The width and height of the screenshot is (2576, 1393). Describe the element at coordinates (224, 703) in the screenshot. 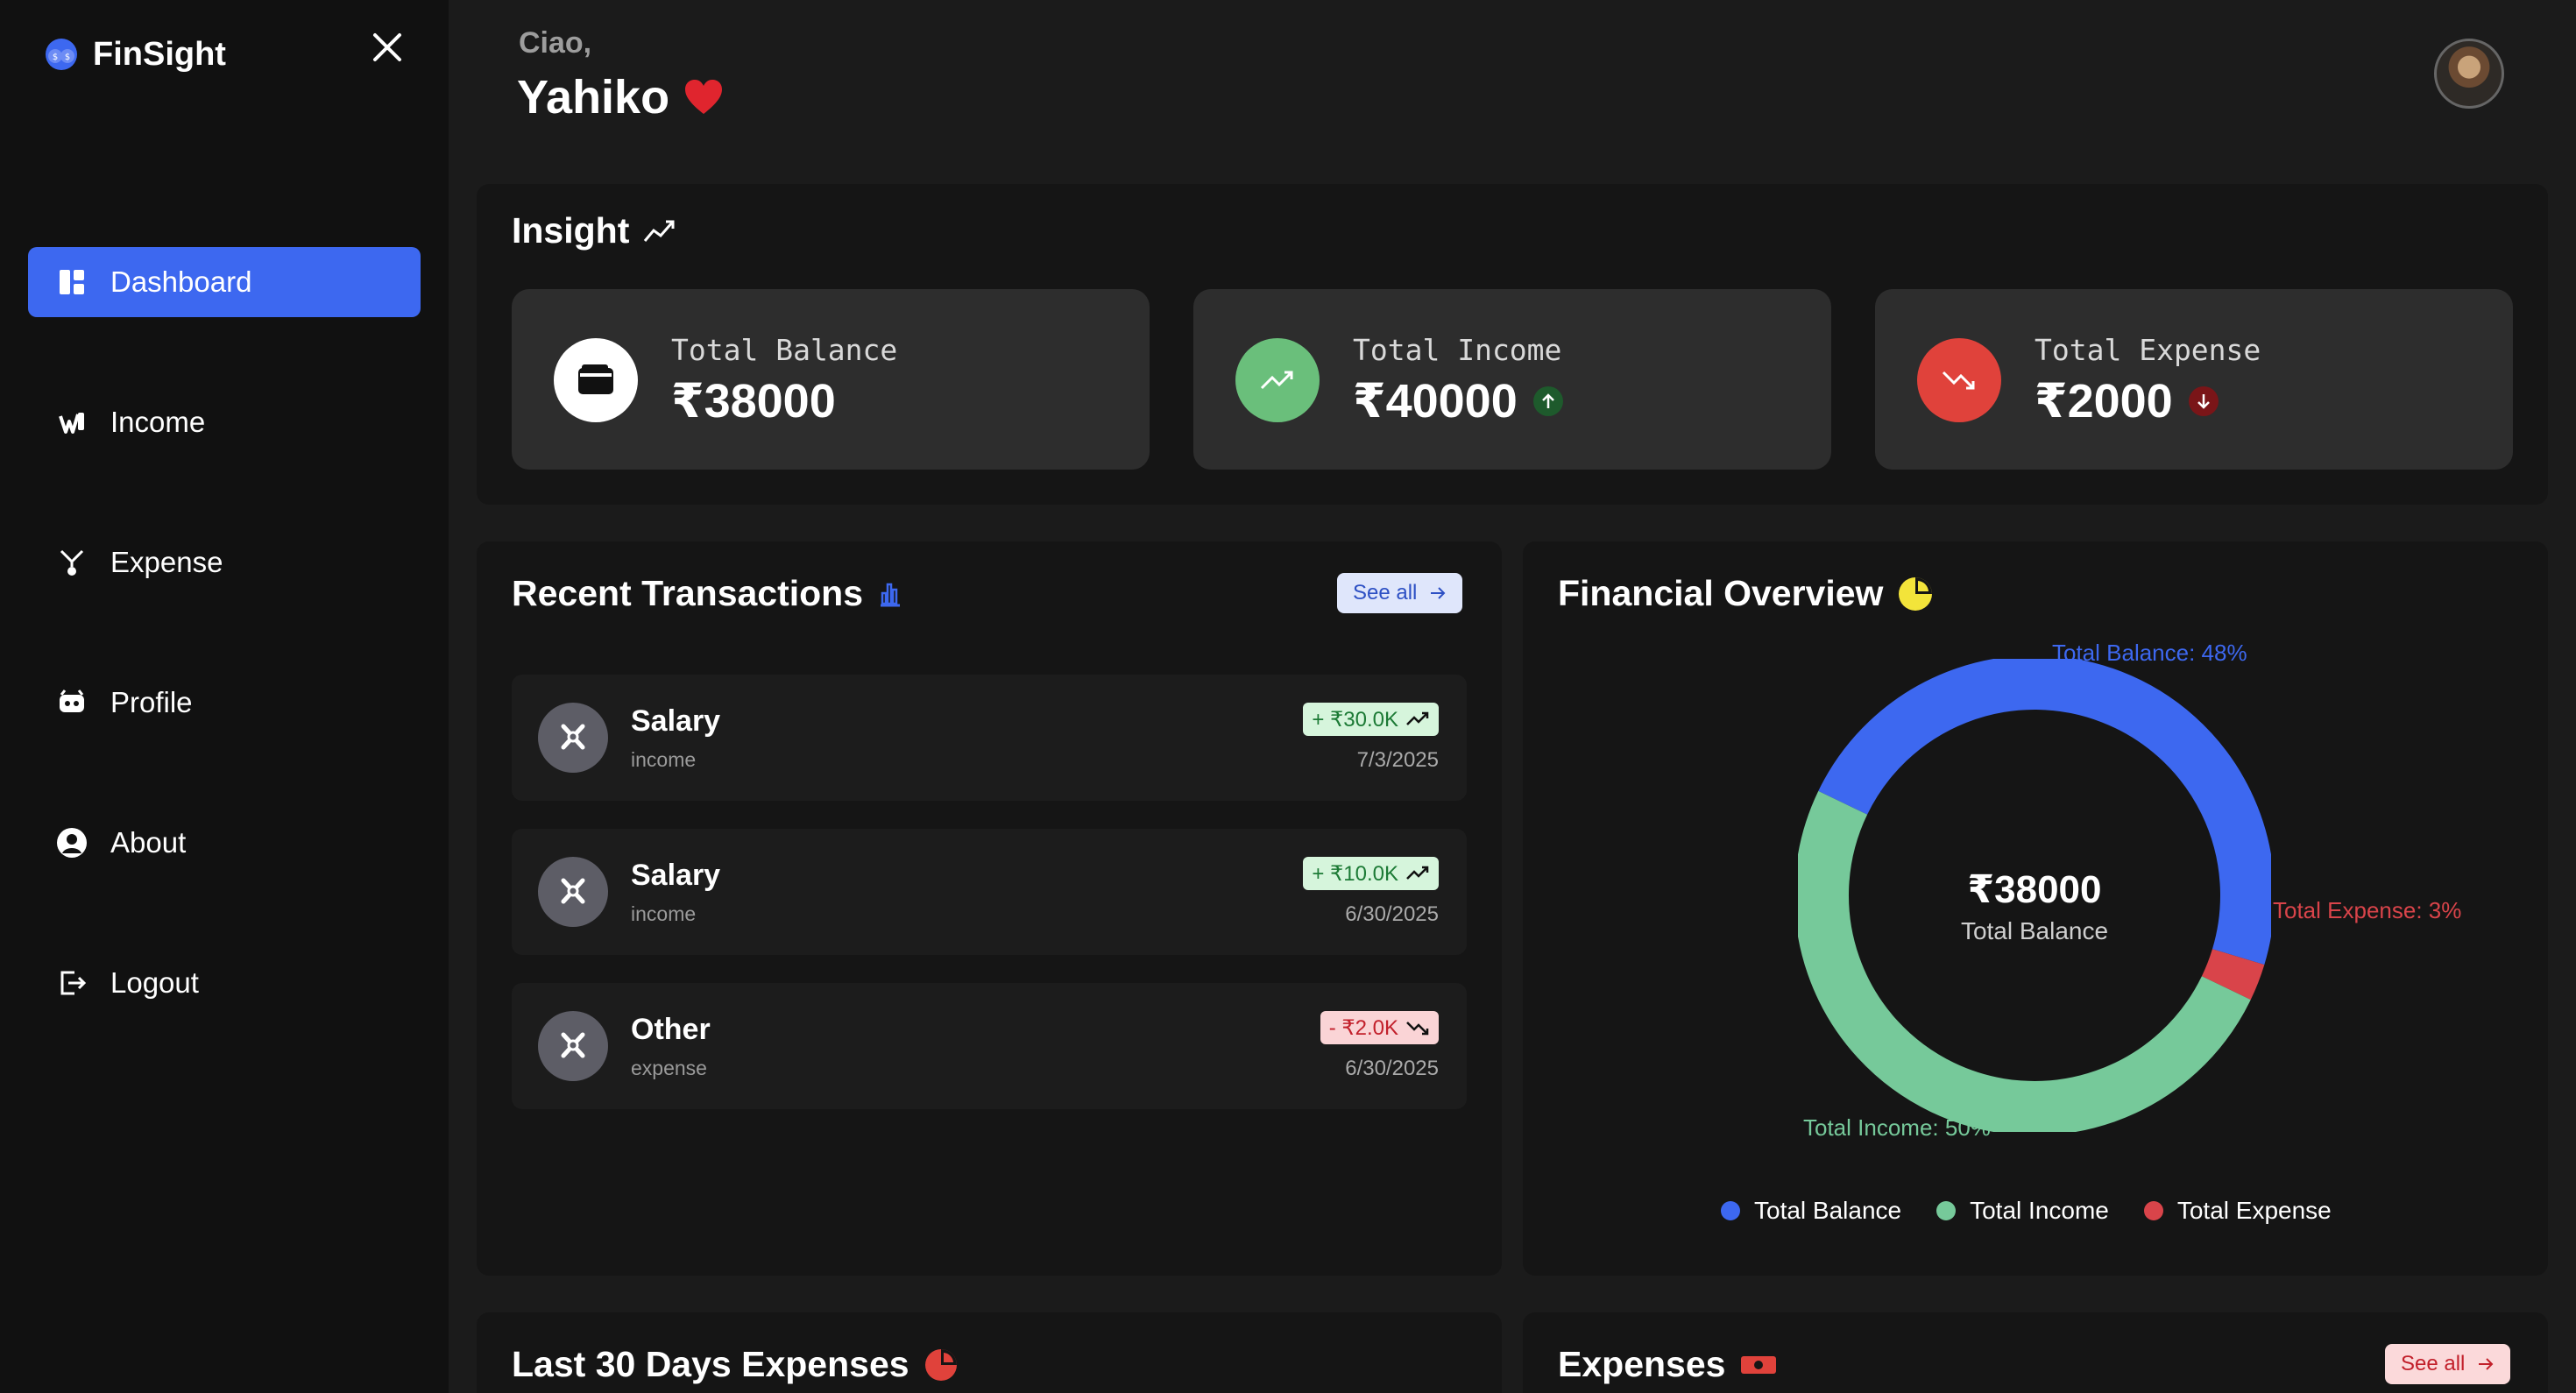

I see `sidebar-item-profile: Profile` at that location.